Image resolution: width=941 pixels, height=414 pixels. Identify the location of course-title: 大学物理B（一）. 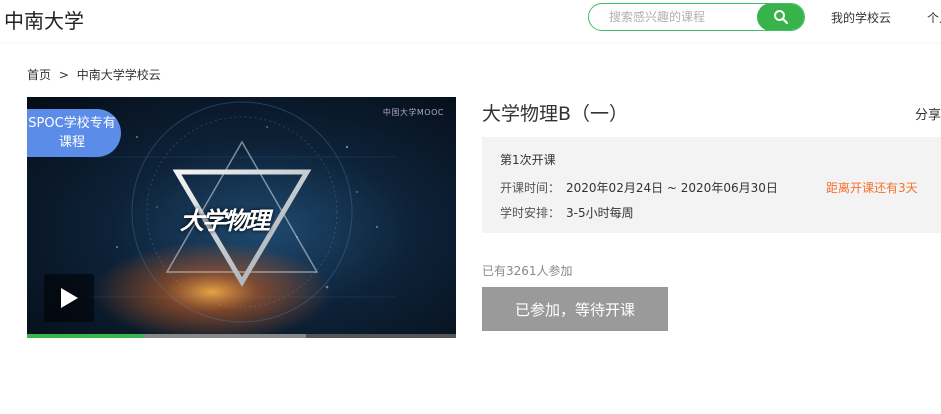
(555, 114).